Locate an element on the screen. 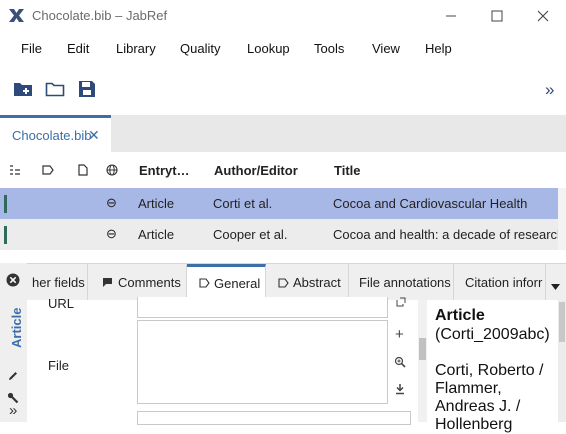  close-window-button is located at coordinates (543, 15).